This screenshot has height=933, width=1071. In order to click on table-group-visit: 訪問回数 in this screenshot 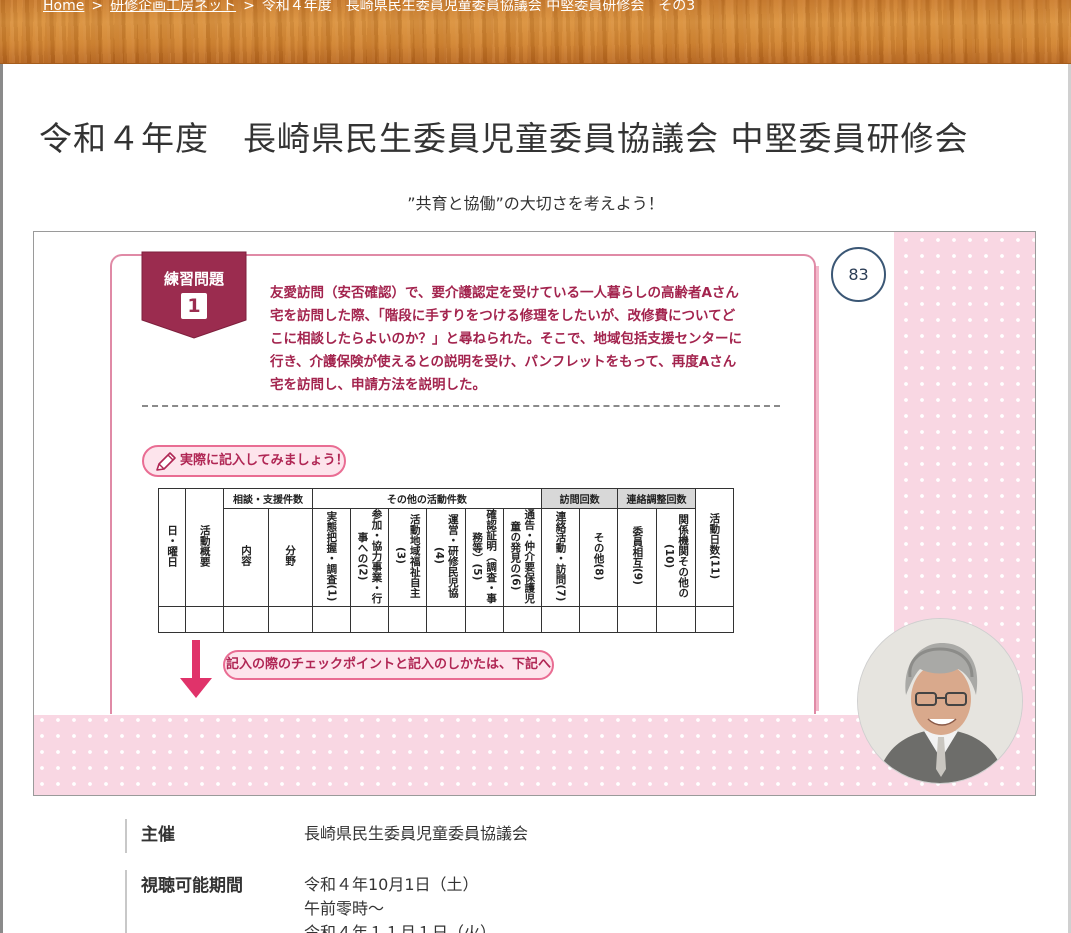, I will do `click(579, 498)`.